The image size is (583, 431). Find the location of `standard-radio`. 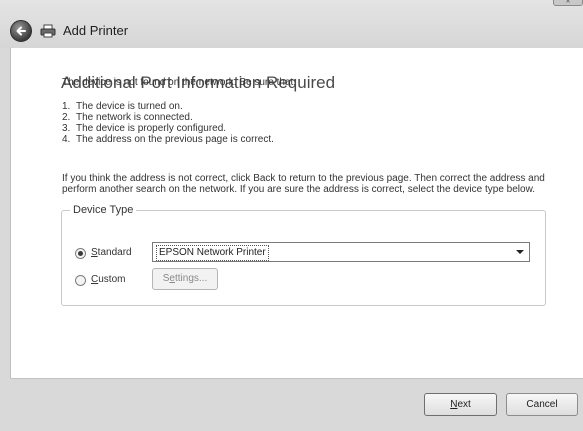

standard-radio is located at coordinates (80, 253).